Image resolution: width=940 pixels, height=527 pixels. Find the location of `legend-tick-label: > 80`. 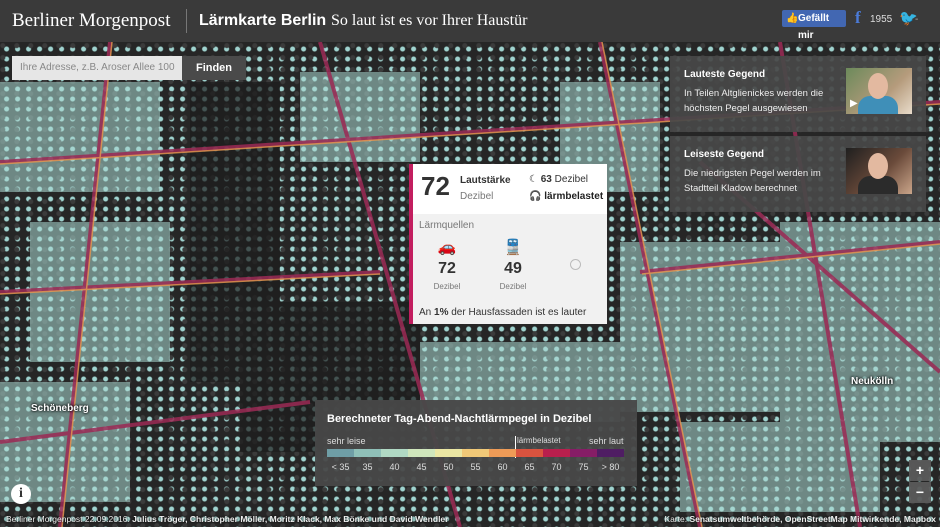

legend-tick-label: > 80 is located at coordinates (610, 467).